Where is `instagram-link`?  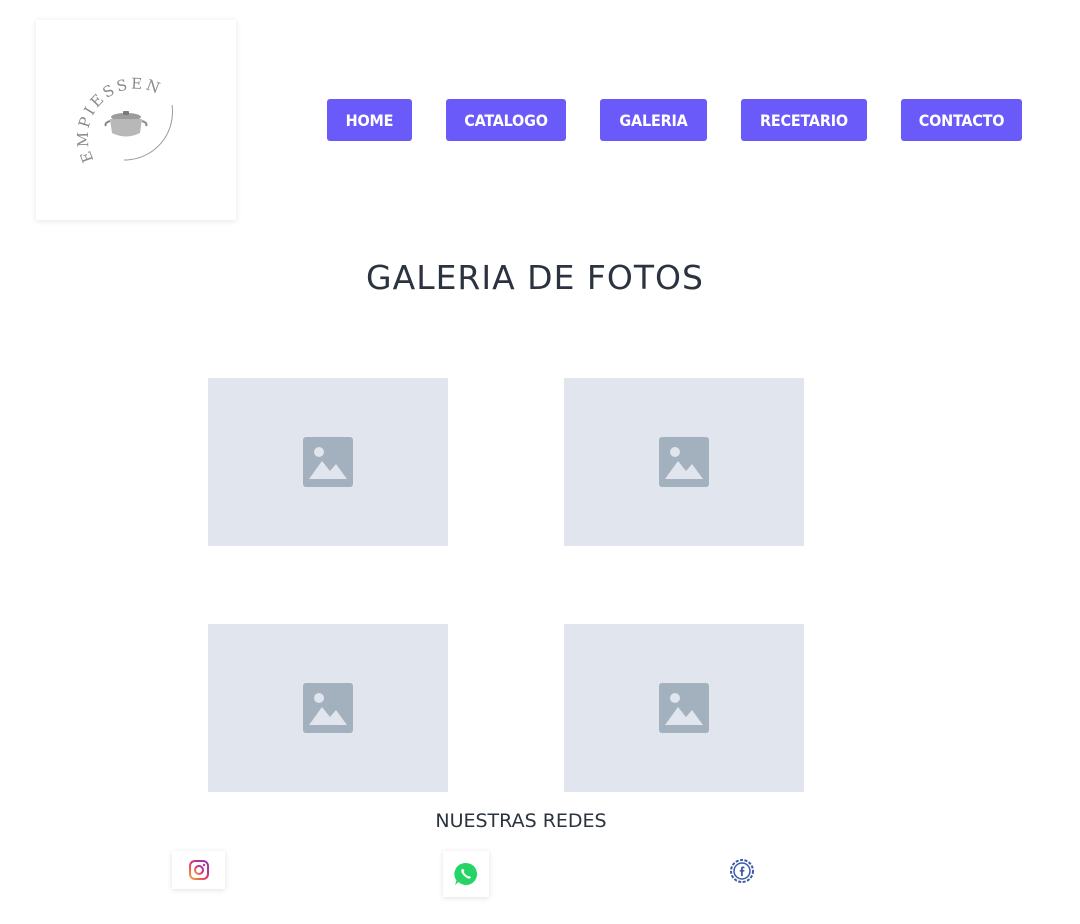 instagram-link is located at coordinates (198, 870).